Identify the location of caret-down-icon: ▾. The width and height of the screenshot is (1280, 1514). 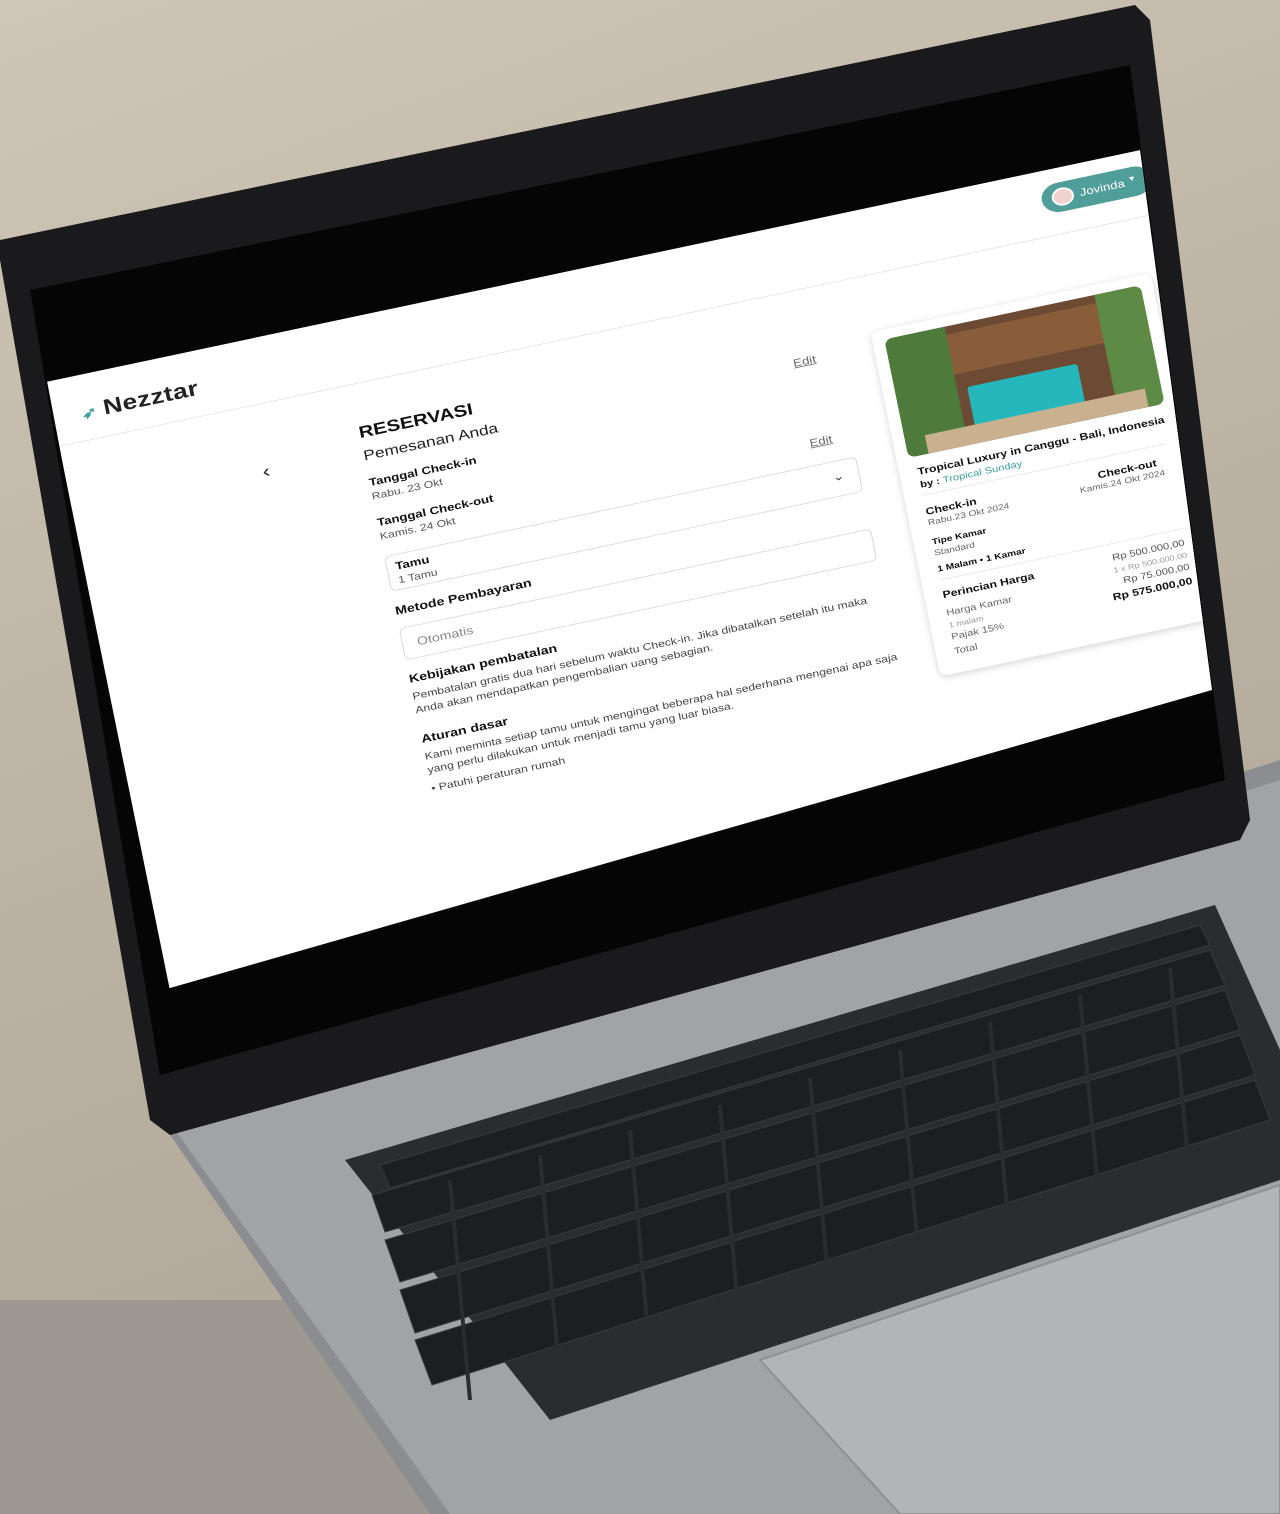
(1132, 178).